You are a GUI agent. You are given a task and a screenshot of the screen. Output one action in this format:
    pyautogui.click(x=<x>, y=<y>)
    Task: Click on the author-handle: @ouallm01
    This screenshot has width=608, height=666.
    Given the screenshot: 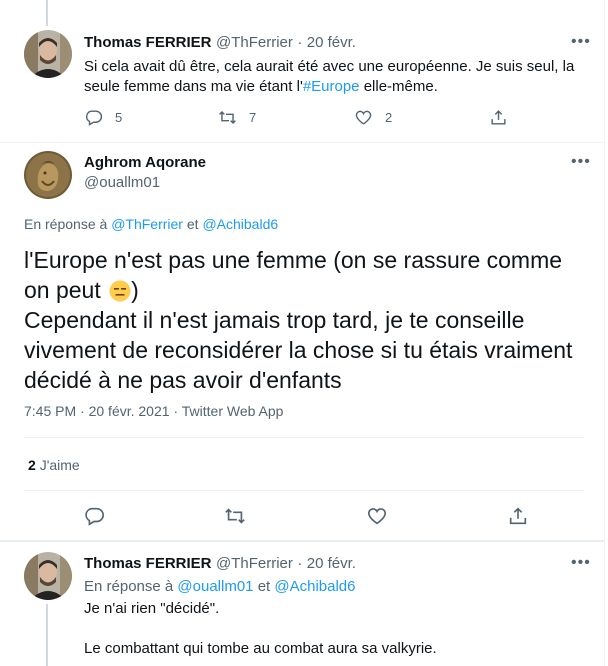 What is the action you would take?
    pyautogui.click(x=122, y=182)
    